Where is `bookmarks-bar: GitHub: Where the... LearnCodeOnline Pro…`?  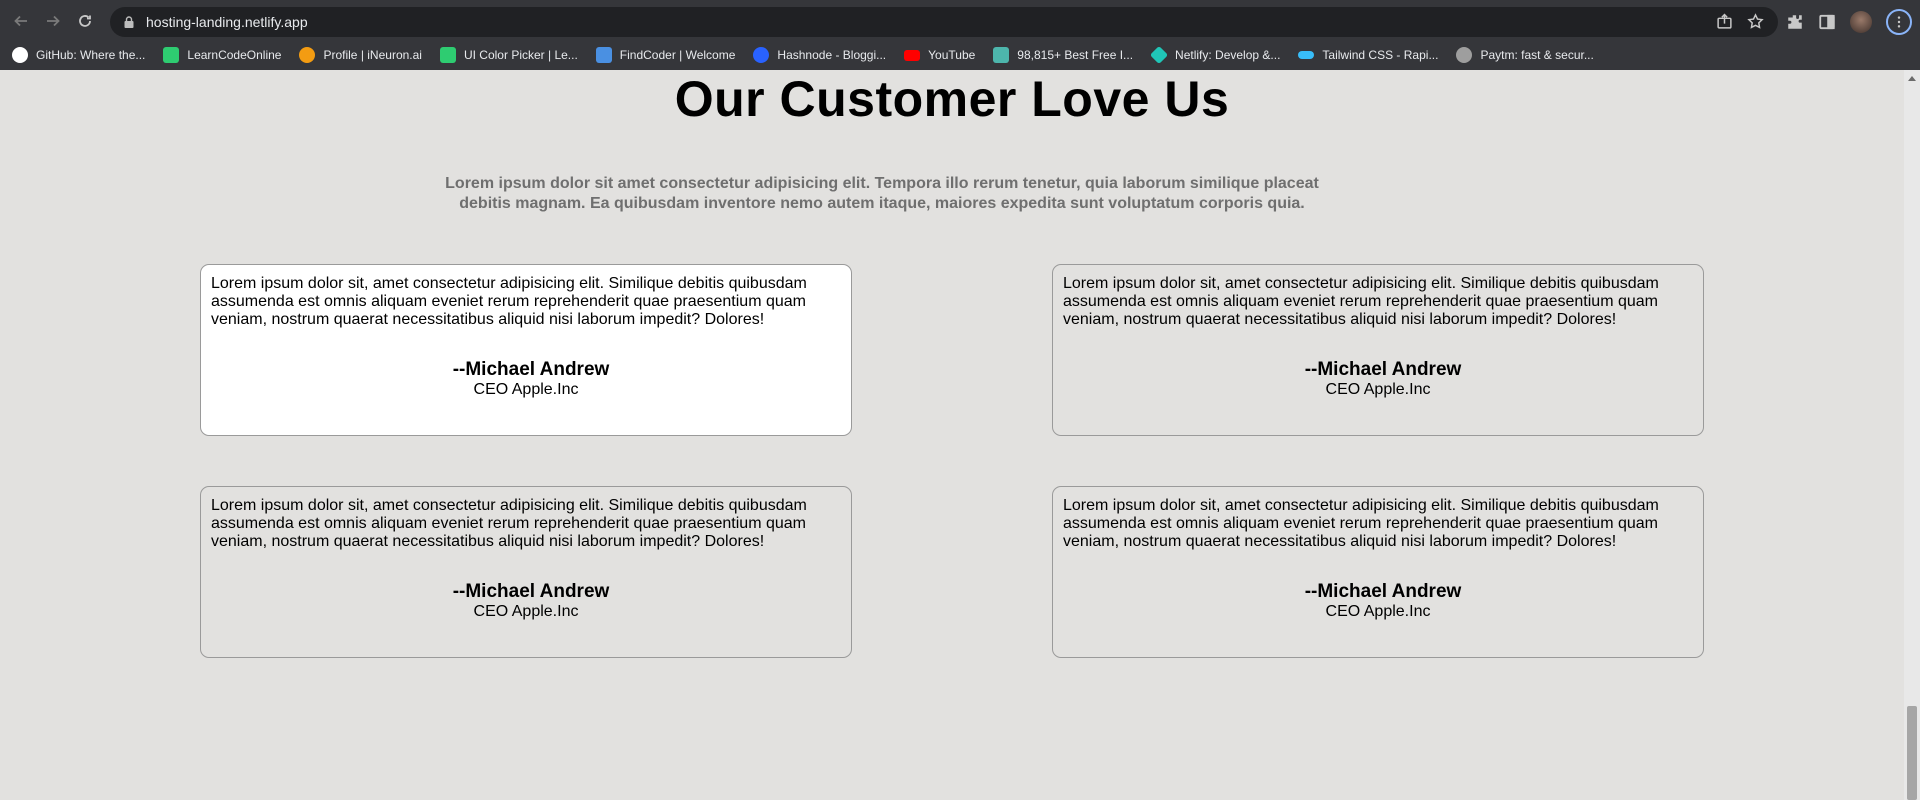
bookmarks-bar: GitHub: Where the... LearnCodeOnline Pro… is located at coordinates (960, 55).